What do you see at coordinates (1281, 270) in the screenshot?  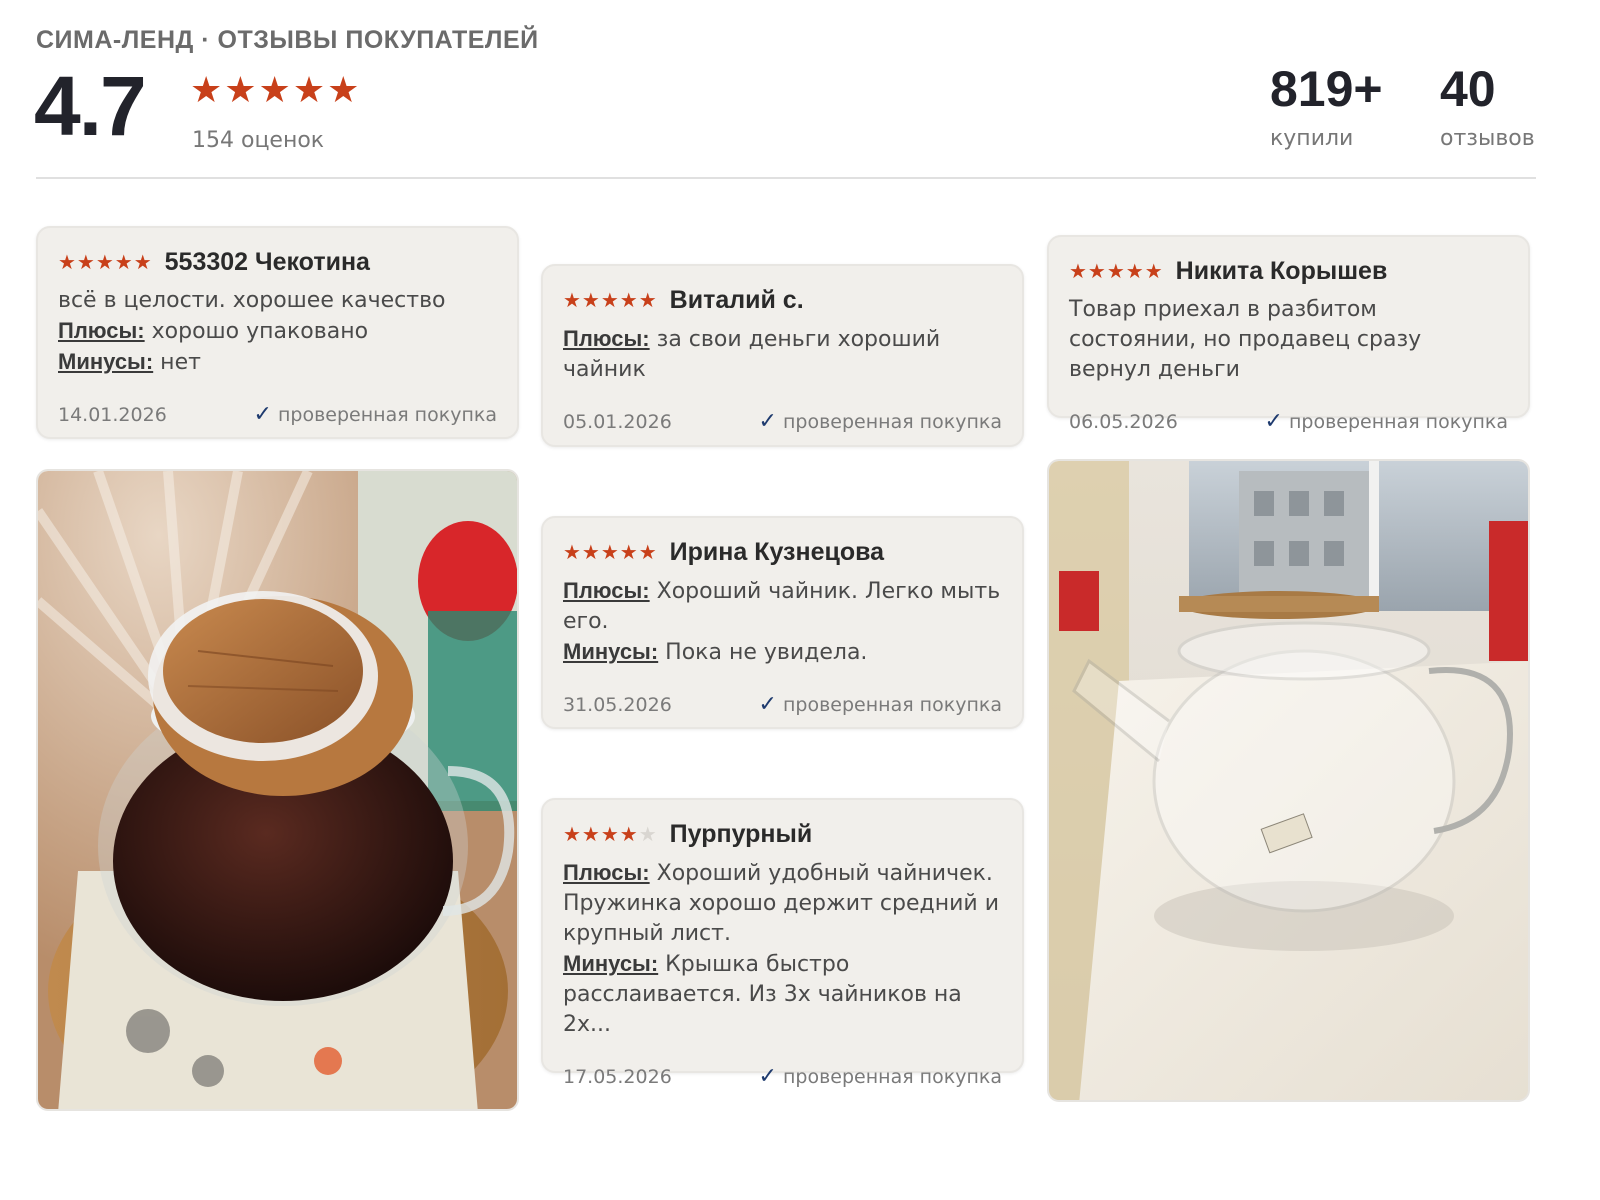 I see `review-author: Никита Корышев` at bounding box center [1281, 270].